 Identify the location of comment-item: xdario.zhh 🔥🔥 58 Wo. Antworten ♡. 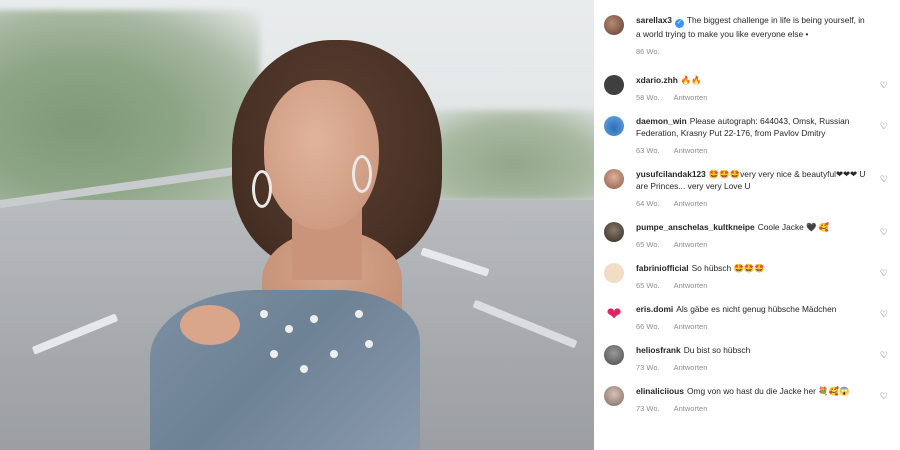
(746, 89).